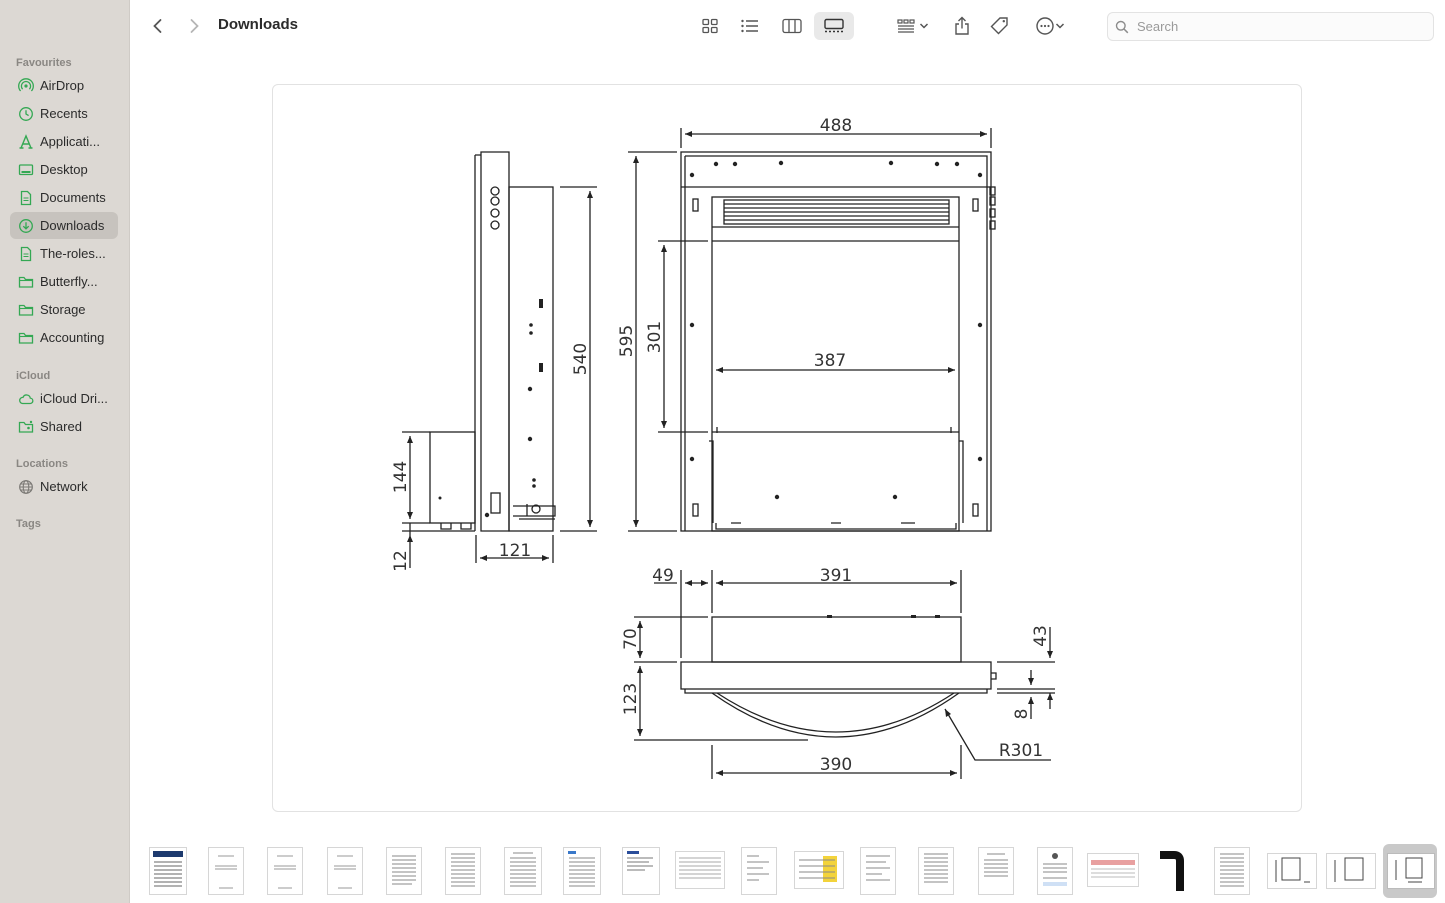 This screenshot has height=903, width=1445. What do you see at coordinates (28, 524) in the screenshot?
I see `section-tags: Tags` at bounding box center [28, 524].